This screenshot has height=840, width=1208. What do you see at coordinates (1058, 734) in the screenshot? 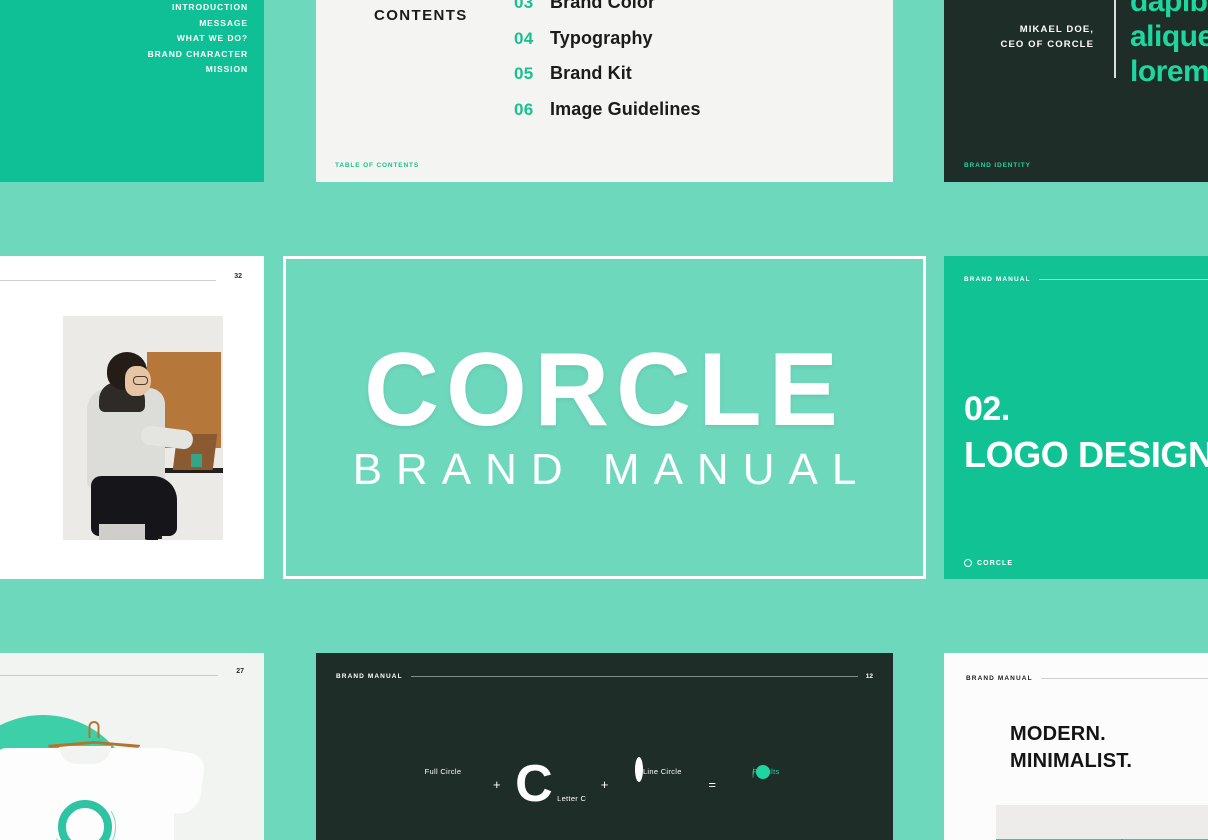
I see `modern-headline-line-1: MODERN.` at bounding box center [1058, 734].